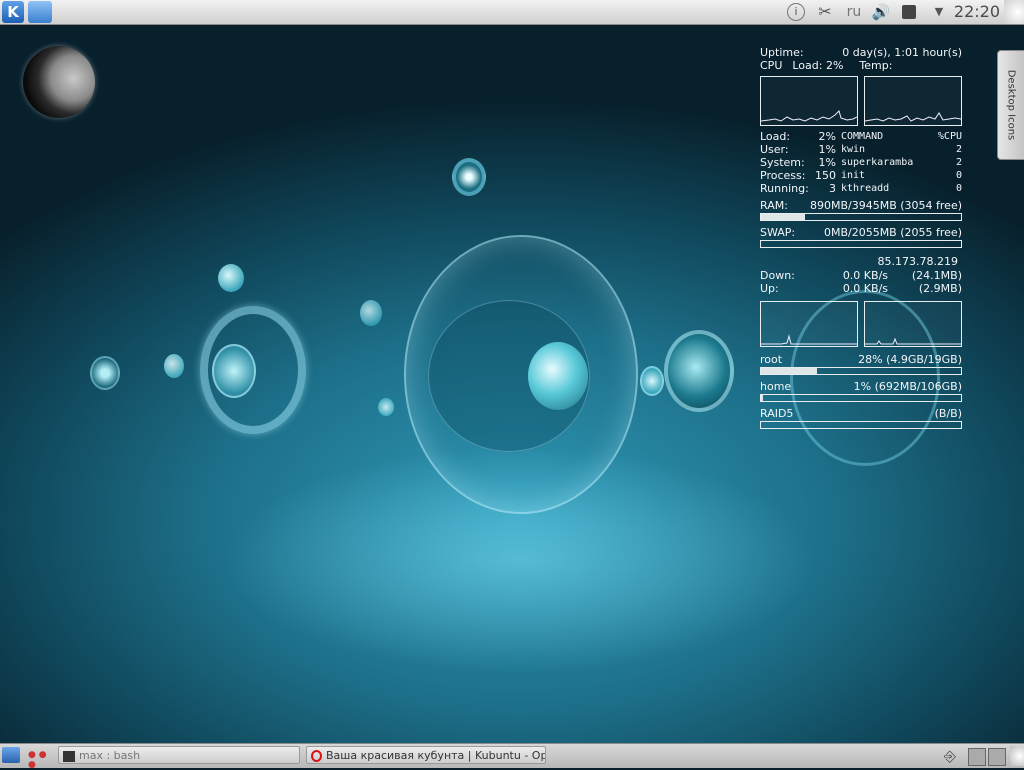 The image size is (1024, 770). I want to click on temp-label: Temp:, so click(876, 65).